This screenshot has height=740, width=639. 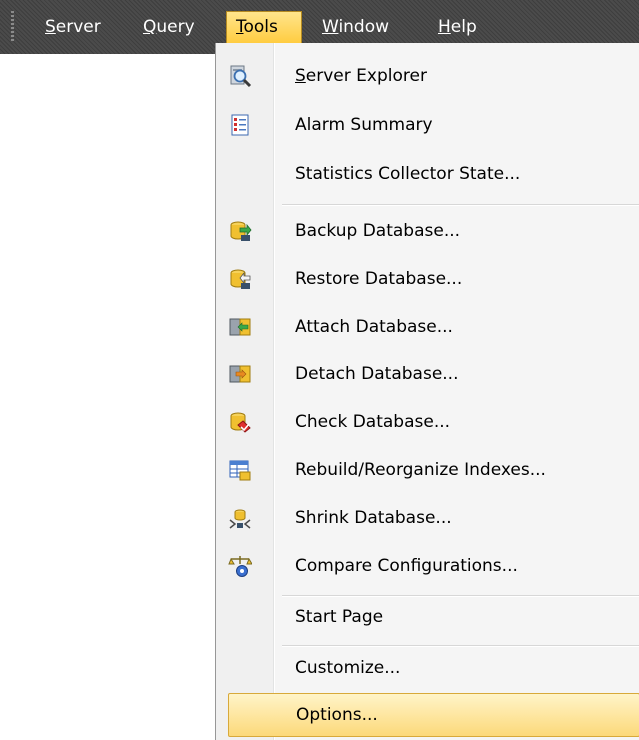 I want to click on menu-tools: Tools, so click(x=264, y=27).